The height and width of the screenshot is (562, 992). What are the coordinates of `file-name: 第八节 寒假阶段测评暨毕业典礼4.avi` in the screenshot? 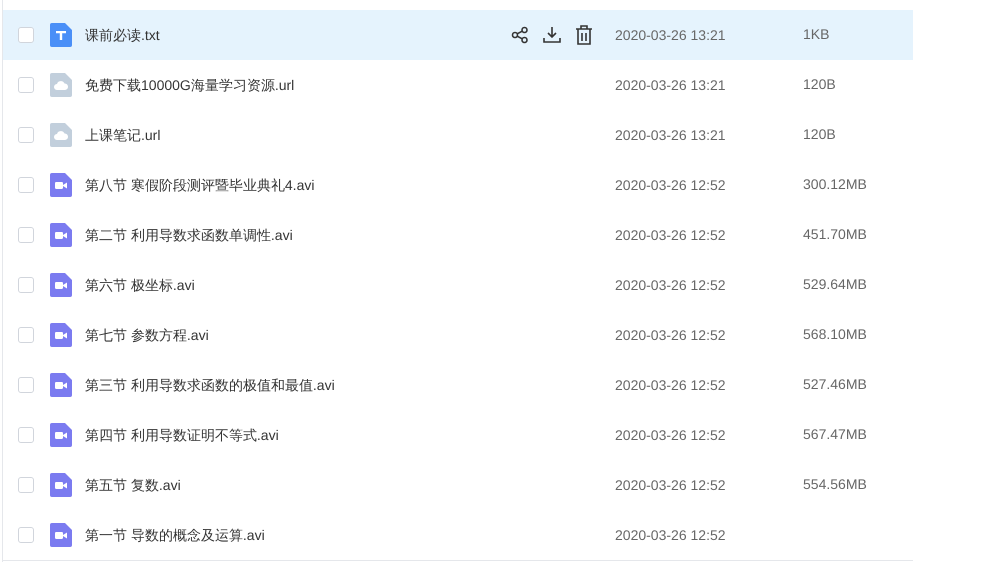 It's located at (350, 185).